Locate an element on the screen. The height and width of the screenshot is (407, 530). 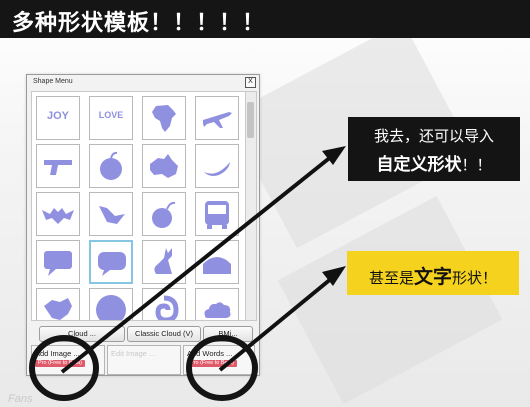
close-button: X is located at coordinates (250, 82).